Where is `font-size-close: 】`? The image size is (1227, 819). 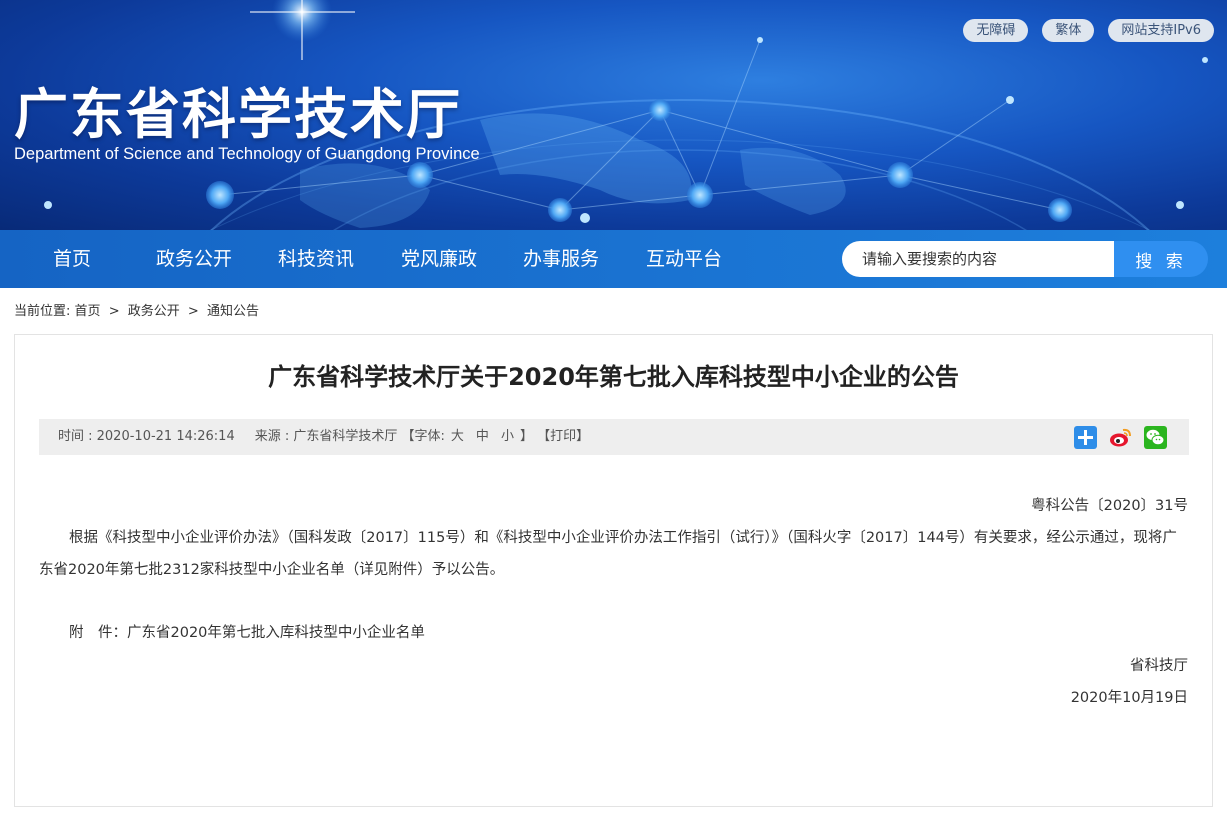 font-size-close: 】 is located at coordinates (526, 436).